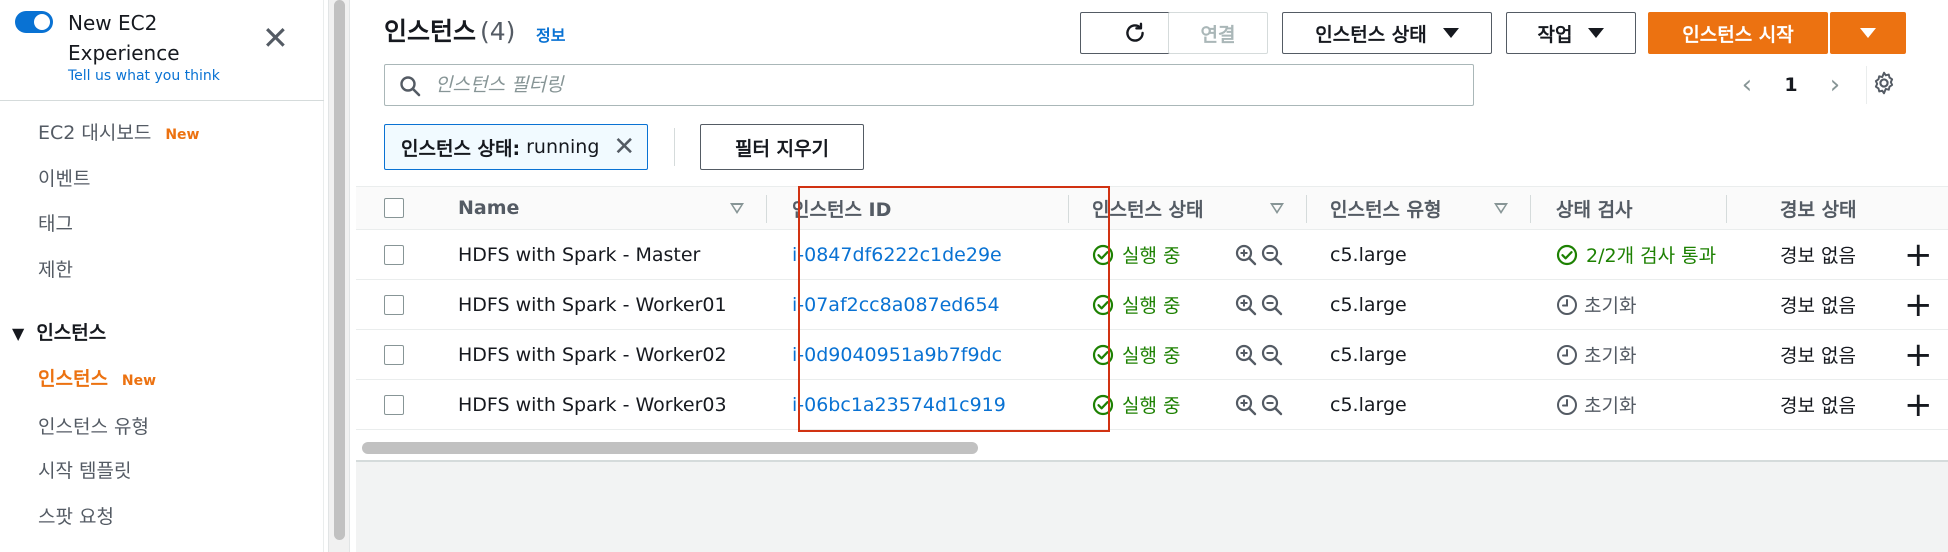 The image size is (1948, 552). I want to click on clear-filters-label: 필터 지우기, so click(781, 148).